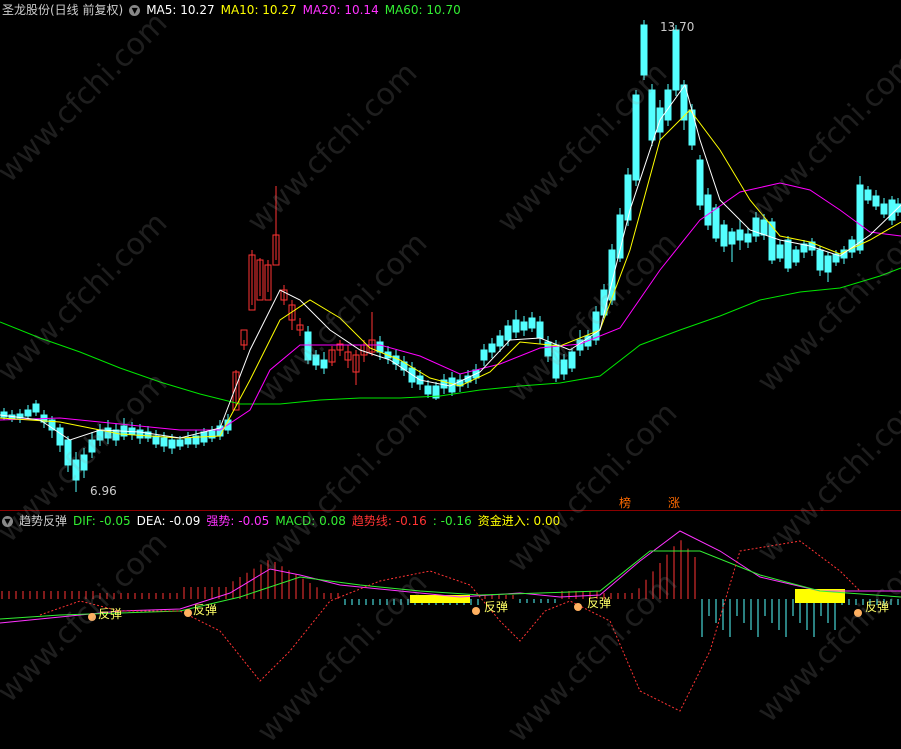 The image size is (901, 749). Describe the element at coordinates (102, 521) in the screenshot. I see `dif-value: DIF: -0.05` at that location.